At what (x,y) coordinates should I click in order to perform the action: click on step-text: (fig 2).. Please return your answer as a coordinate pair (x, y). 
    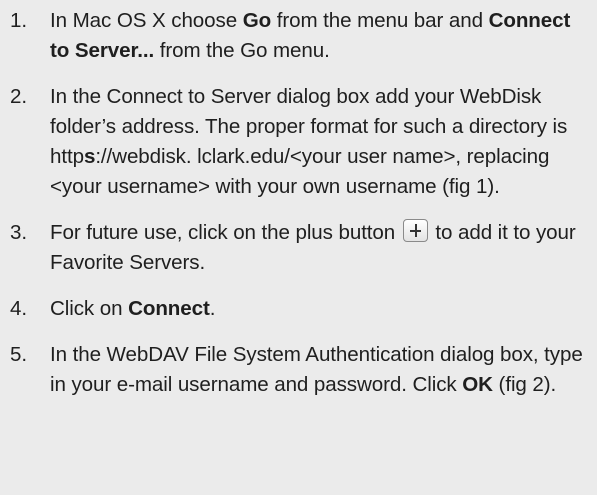
    Looking at the image, I should click on (524, 384).